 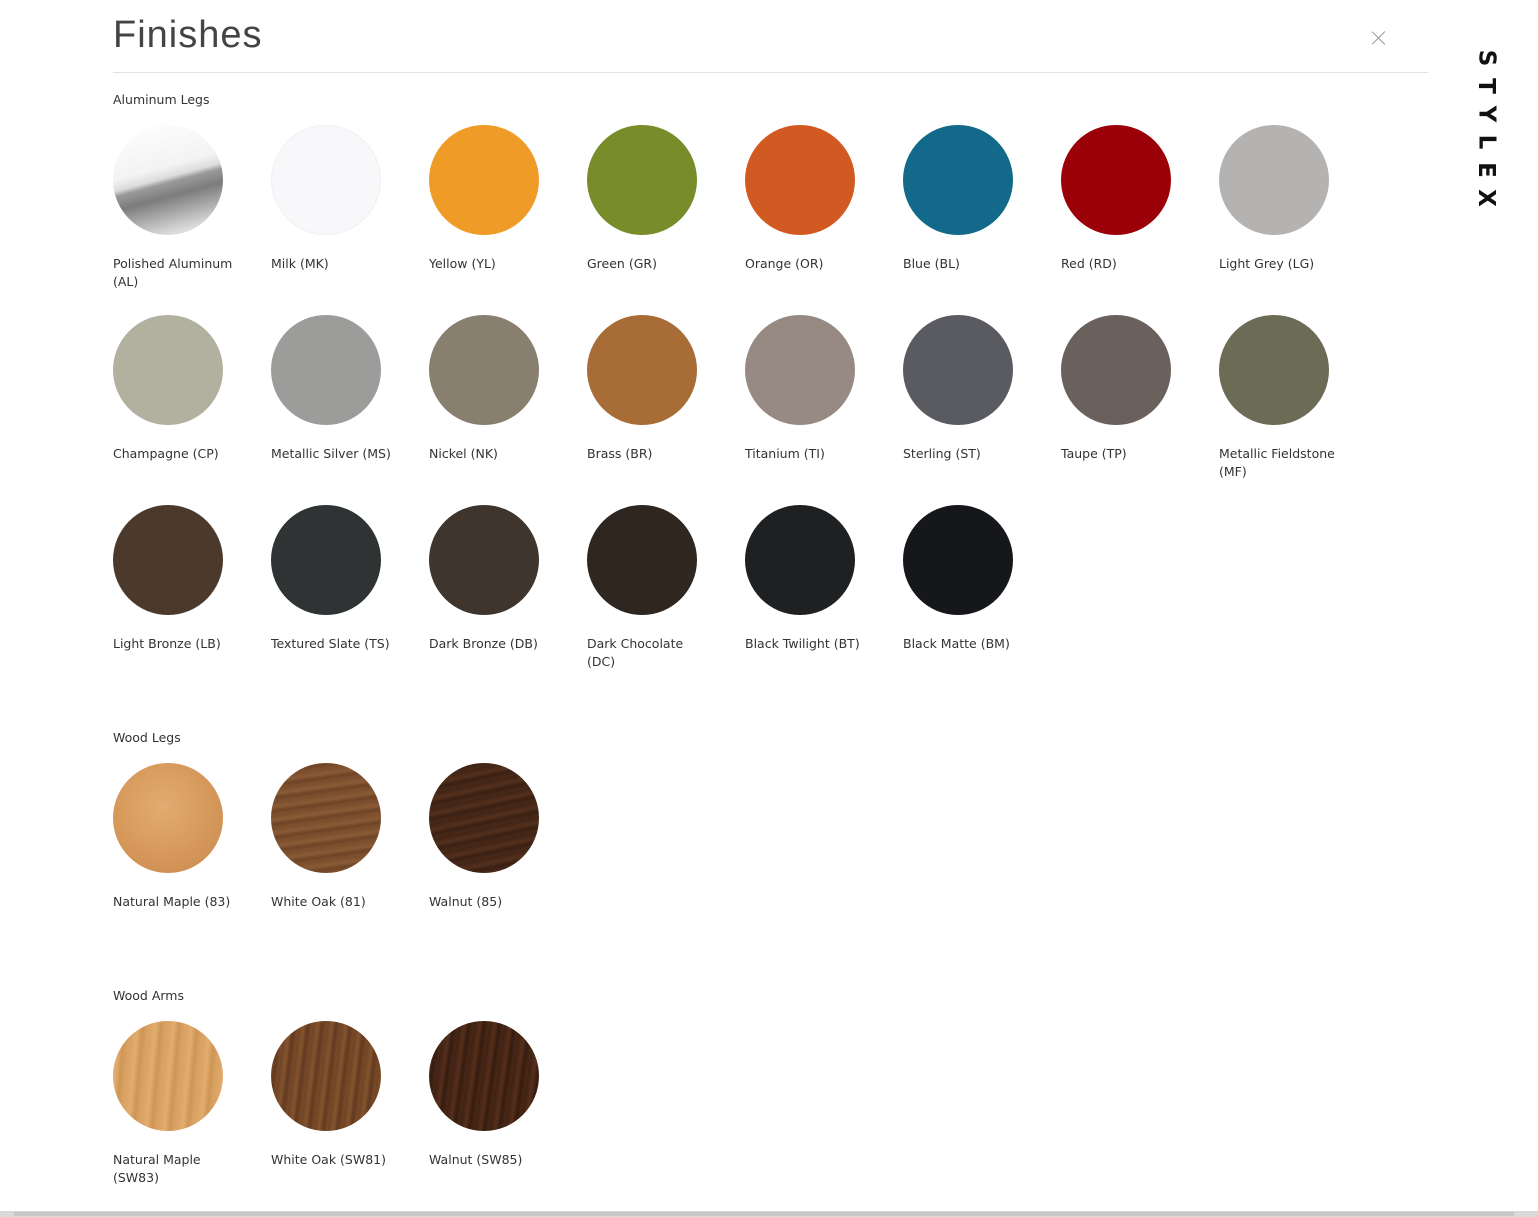 What do you see at coordinates (785, 453) in the screenshot?
I see `swatch-label: Titanium (TI)` at bounding box center [785, 453].